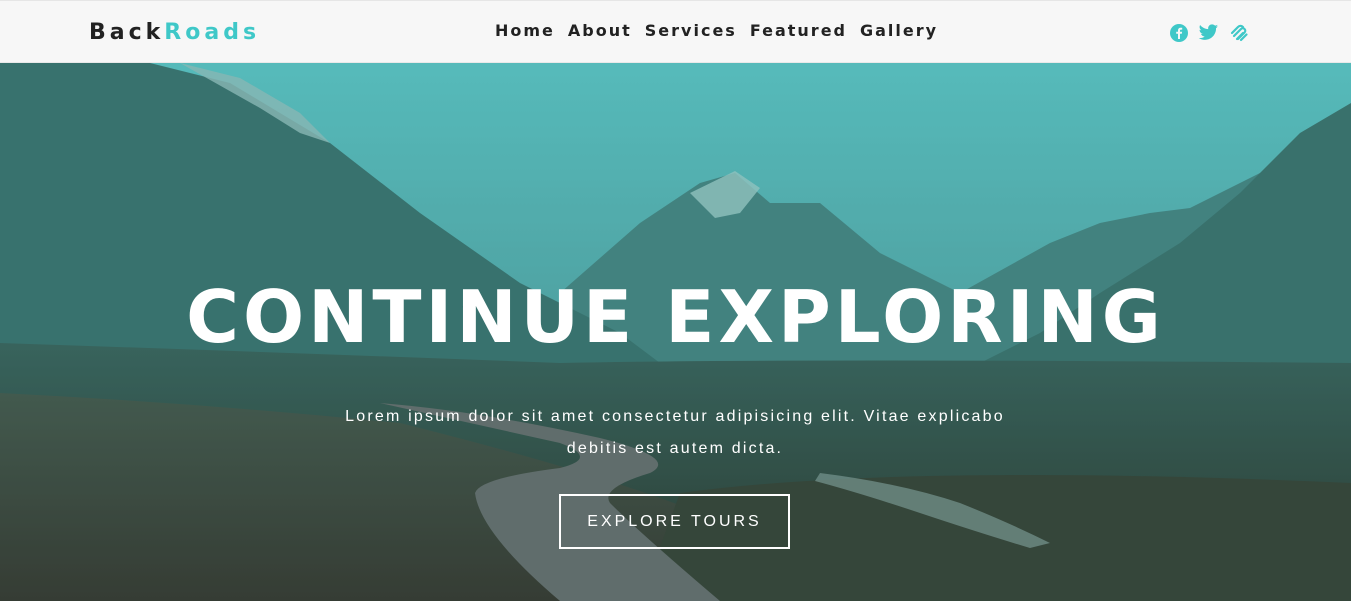  I want to click on squarespace-icon, so click(1238, 33).